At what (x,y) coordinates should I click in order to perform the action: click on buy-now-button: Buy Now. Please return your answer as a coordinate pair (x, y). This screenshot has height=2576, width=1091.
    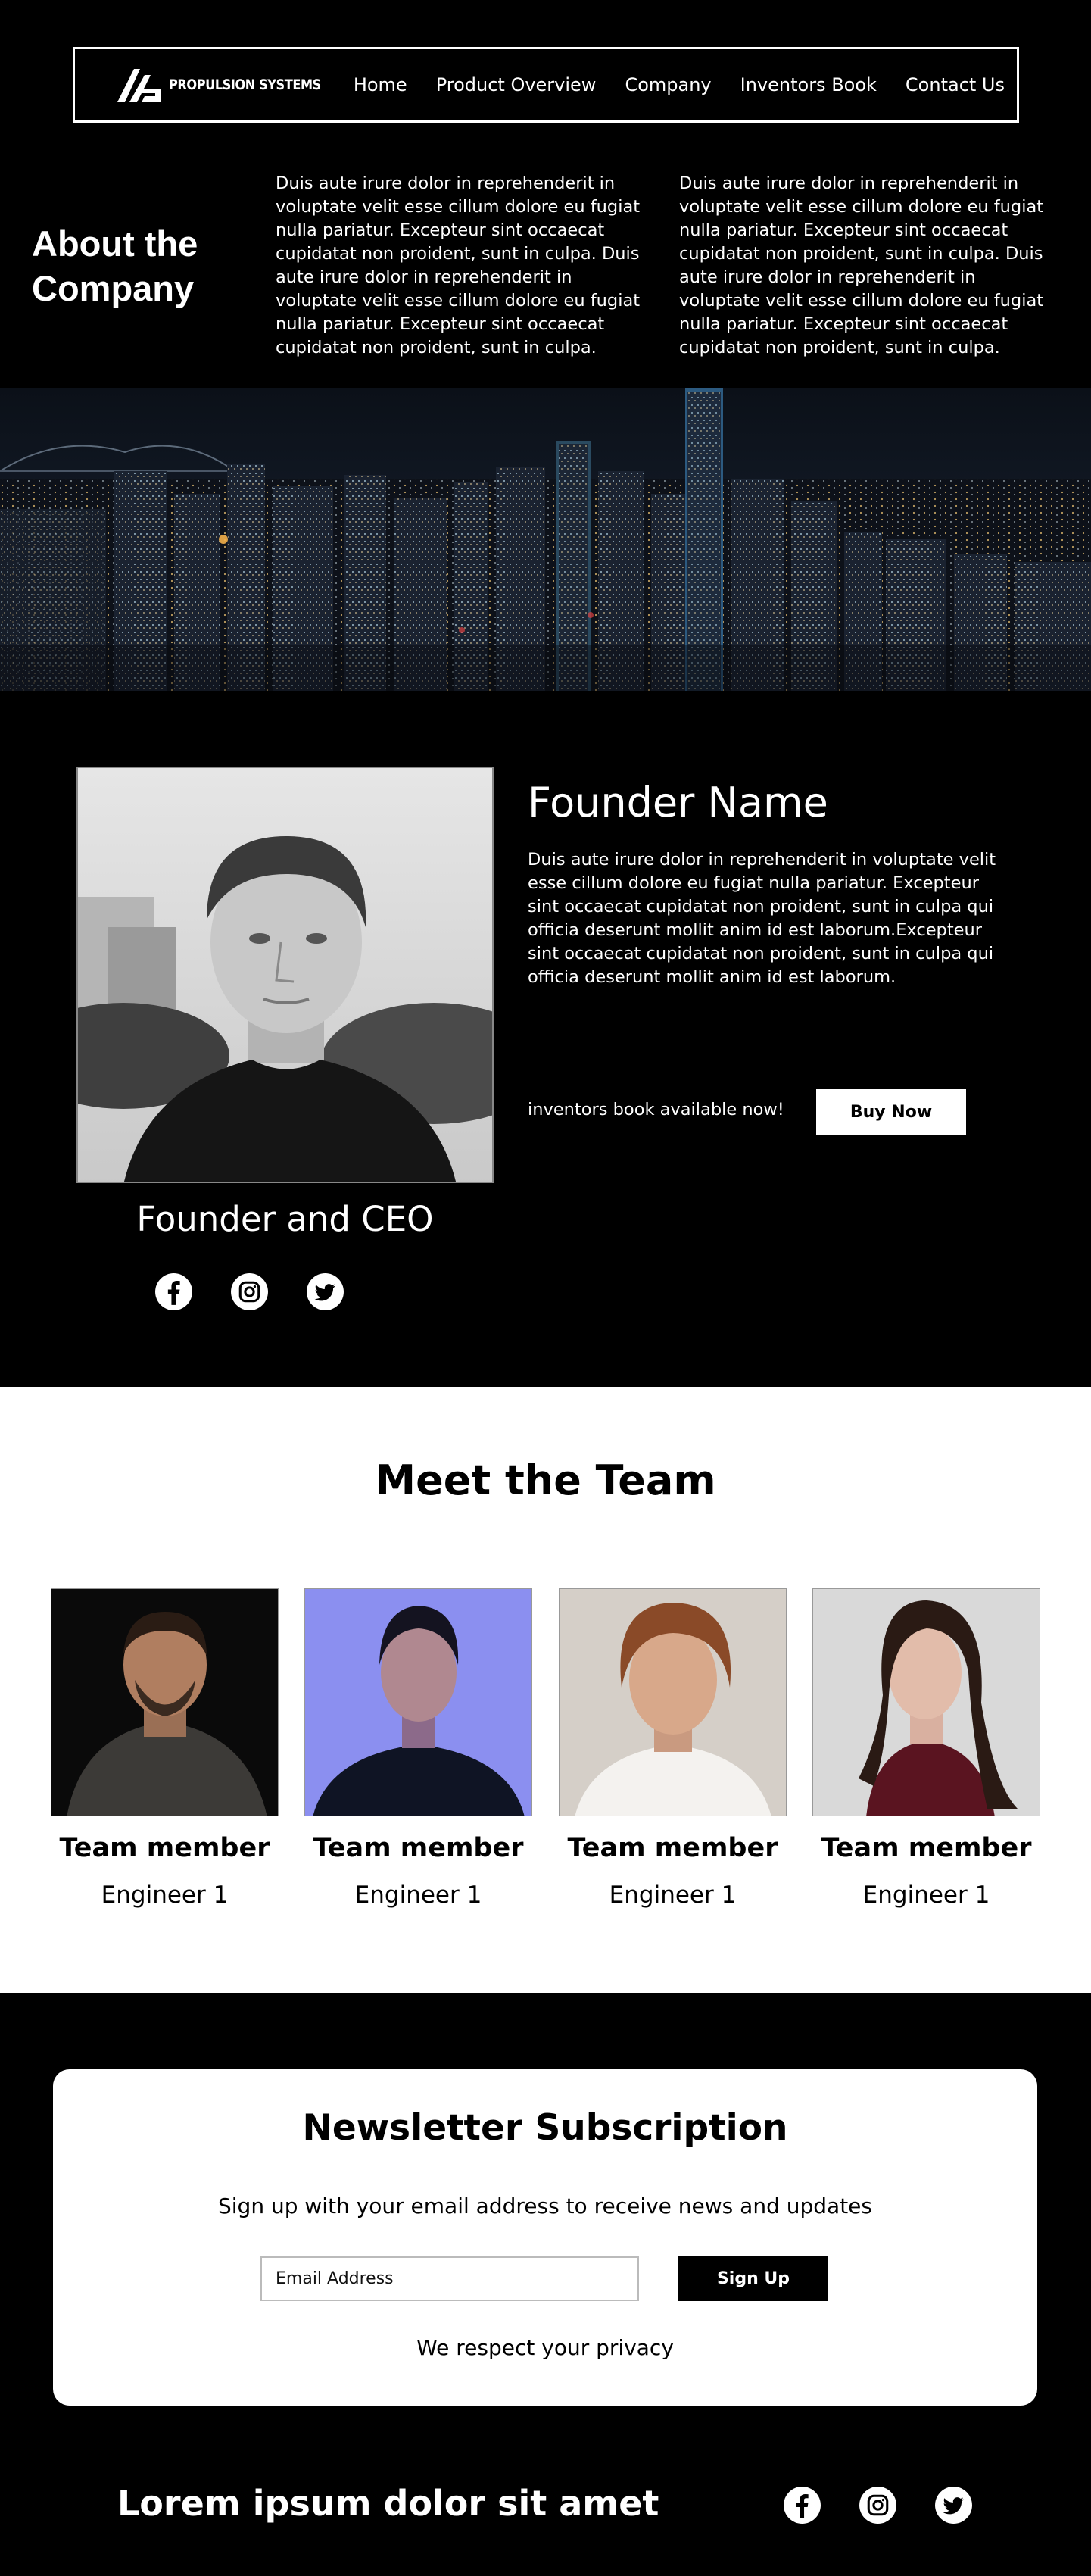
    Looking at the image, I should click on (891, 1112).